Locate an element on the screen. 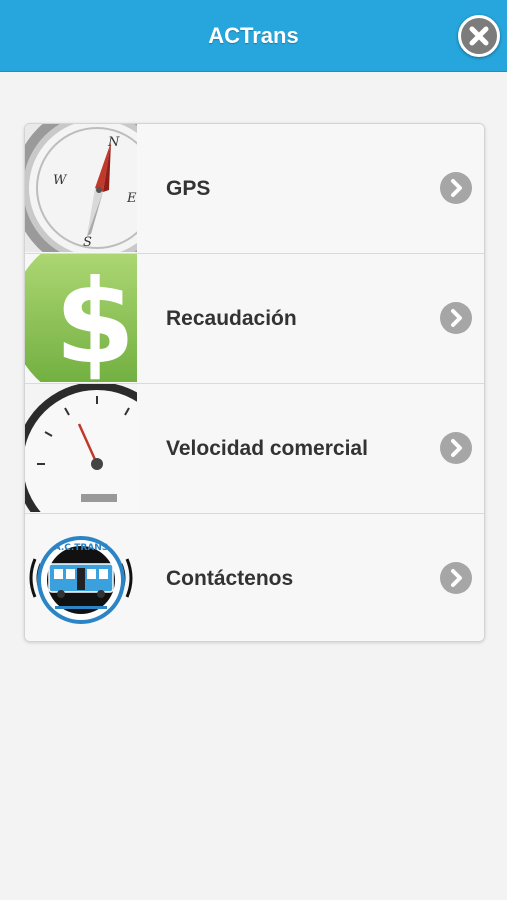  menu-item-label: Velocidad comercial is located at coordinates (267, 448).